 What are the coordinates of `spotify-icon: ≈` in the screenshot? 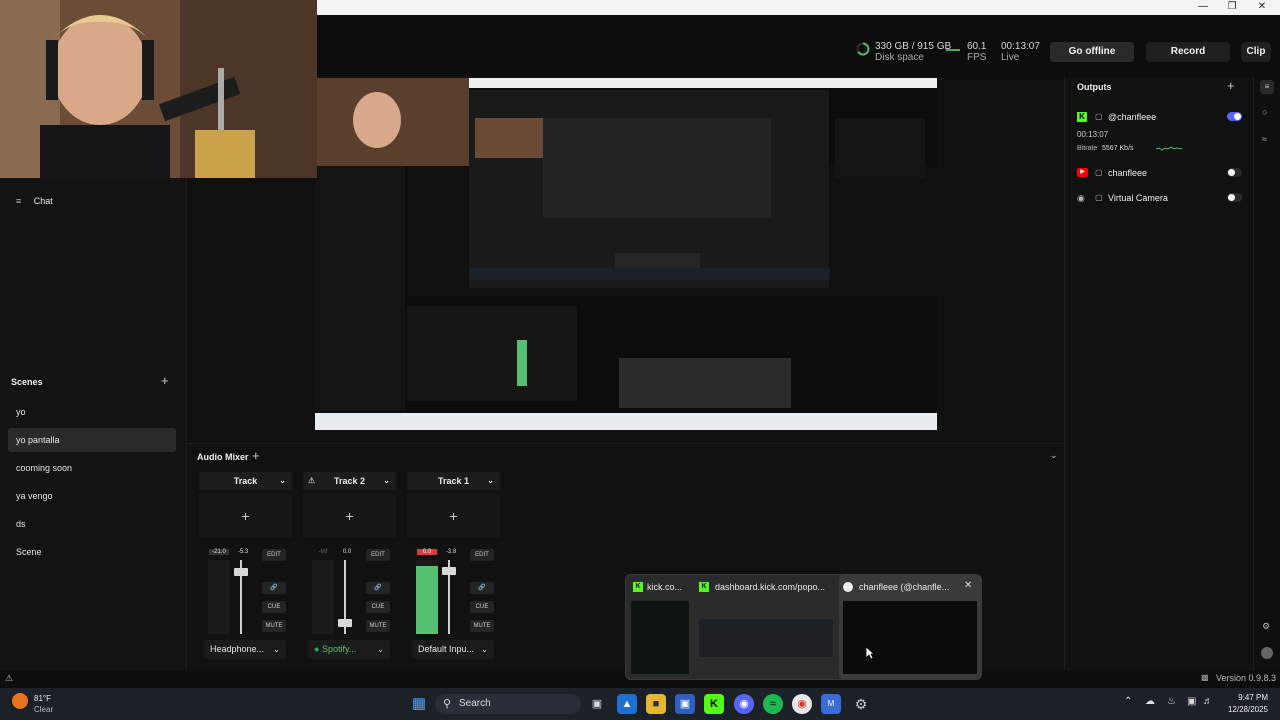 It's located at (773, 704).